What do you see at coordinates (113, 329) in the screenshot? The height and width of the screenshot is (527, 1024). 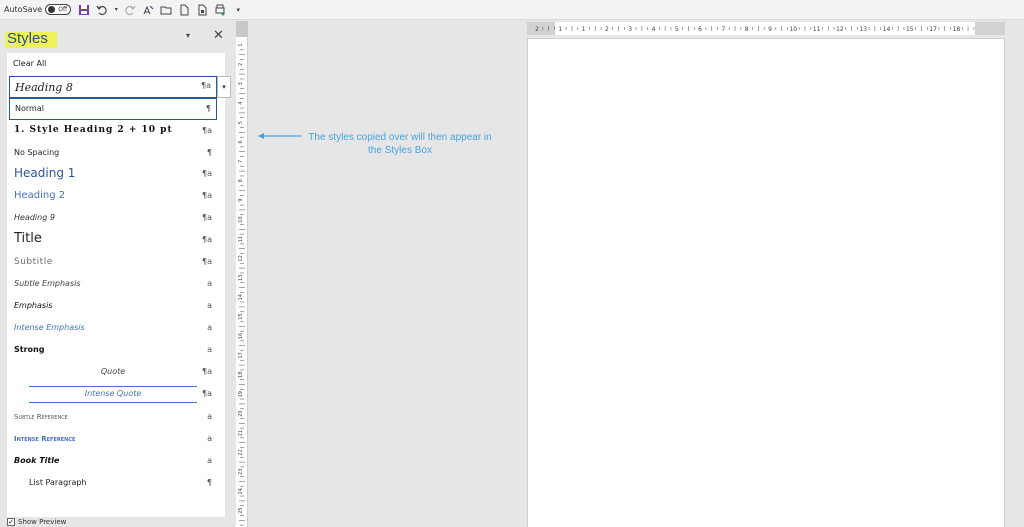 I see `style-item-intense-emphasis: Intense Emphasis a` at bounding box center [113, 329].